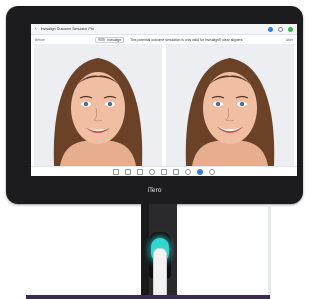  I want to click on gear-icon, so click(280, 29).